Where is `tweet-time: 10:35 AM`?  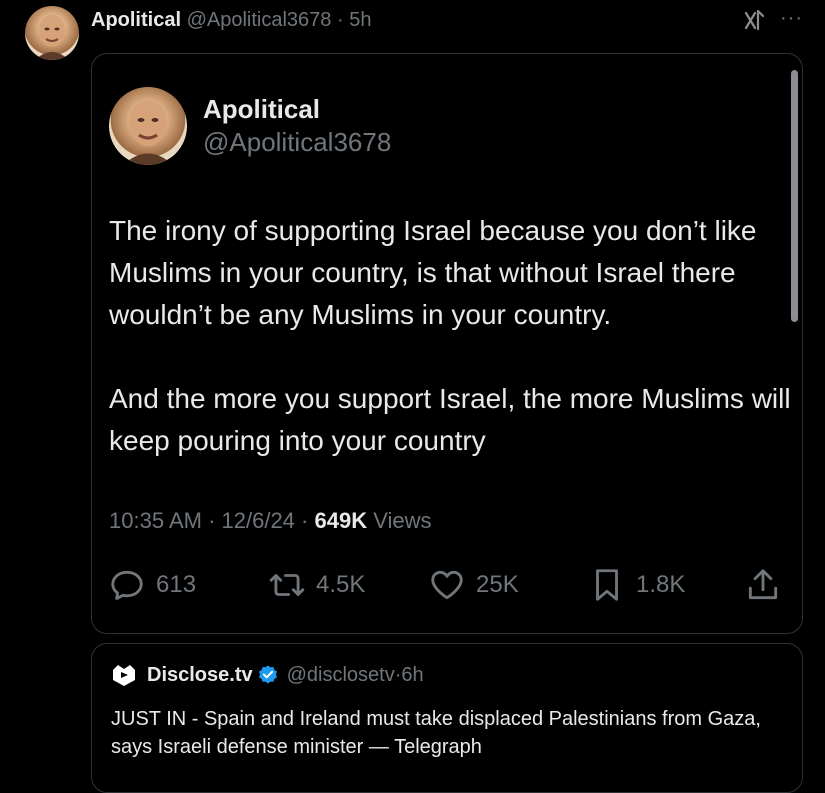 tweet-time: 10:35 AM is located at coordinates (155, 520).